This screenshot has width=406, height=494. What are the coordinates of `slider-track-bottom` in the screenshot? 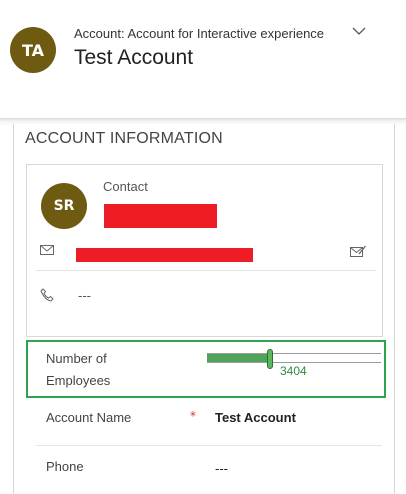 It's located at (294, 362).